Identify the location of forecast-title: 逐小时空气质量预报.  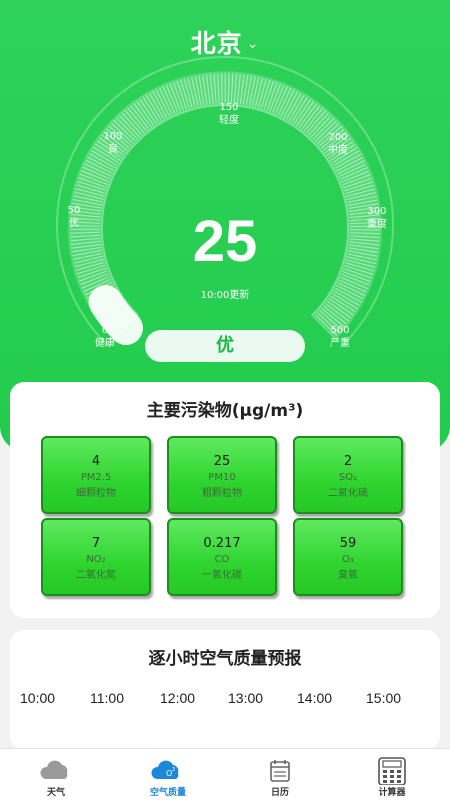
(225, 659).